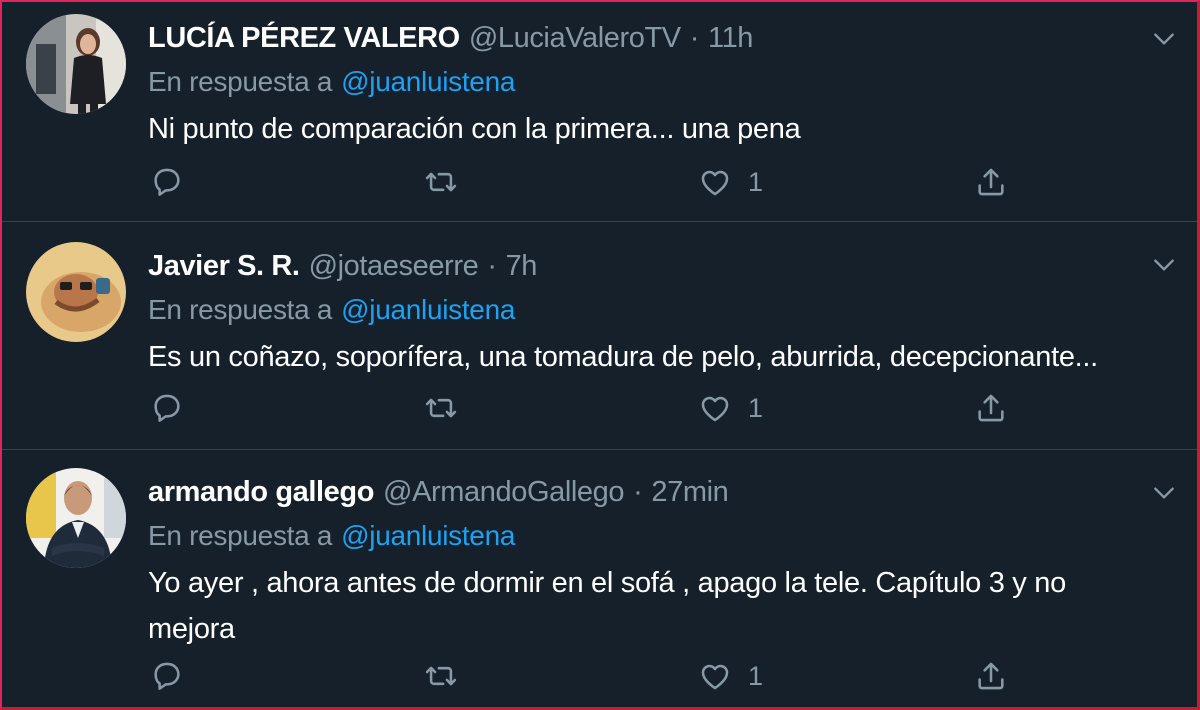  Describe the element at coordinates (224, 266) in the screenshot. I see `display-name: Javier S. R.` at that location.